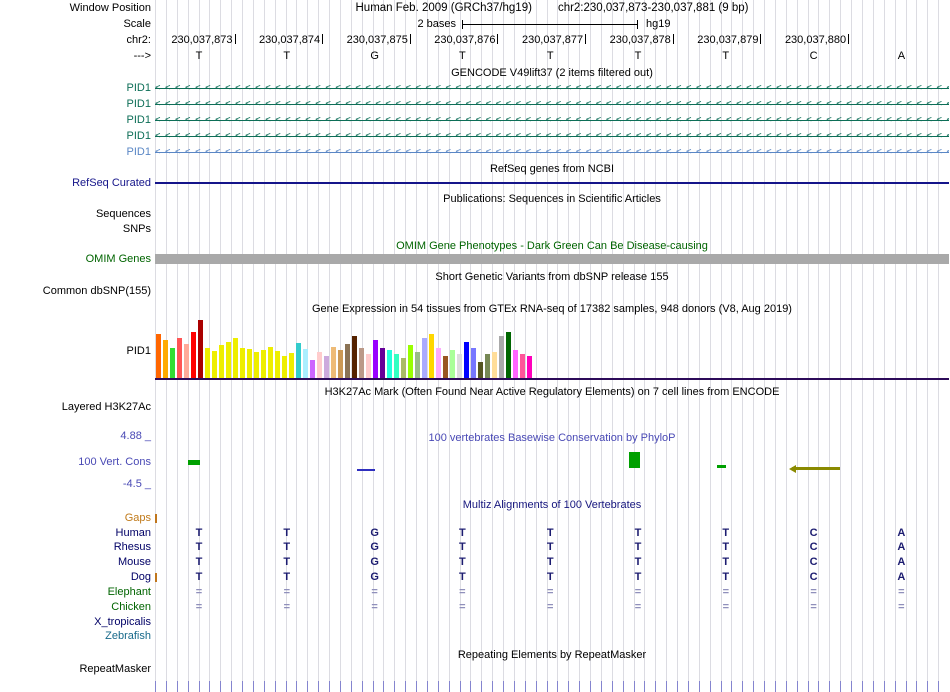 This screenshot has width=950, height=692. I want to click on multiz-row-human: TTGTTTTCA, so click(552, 533).